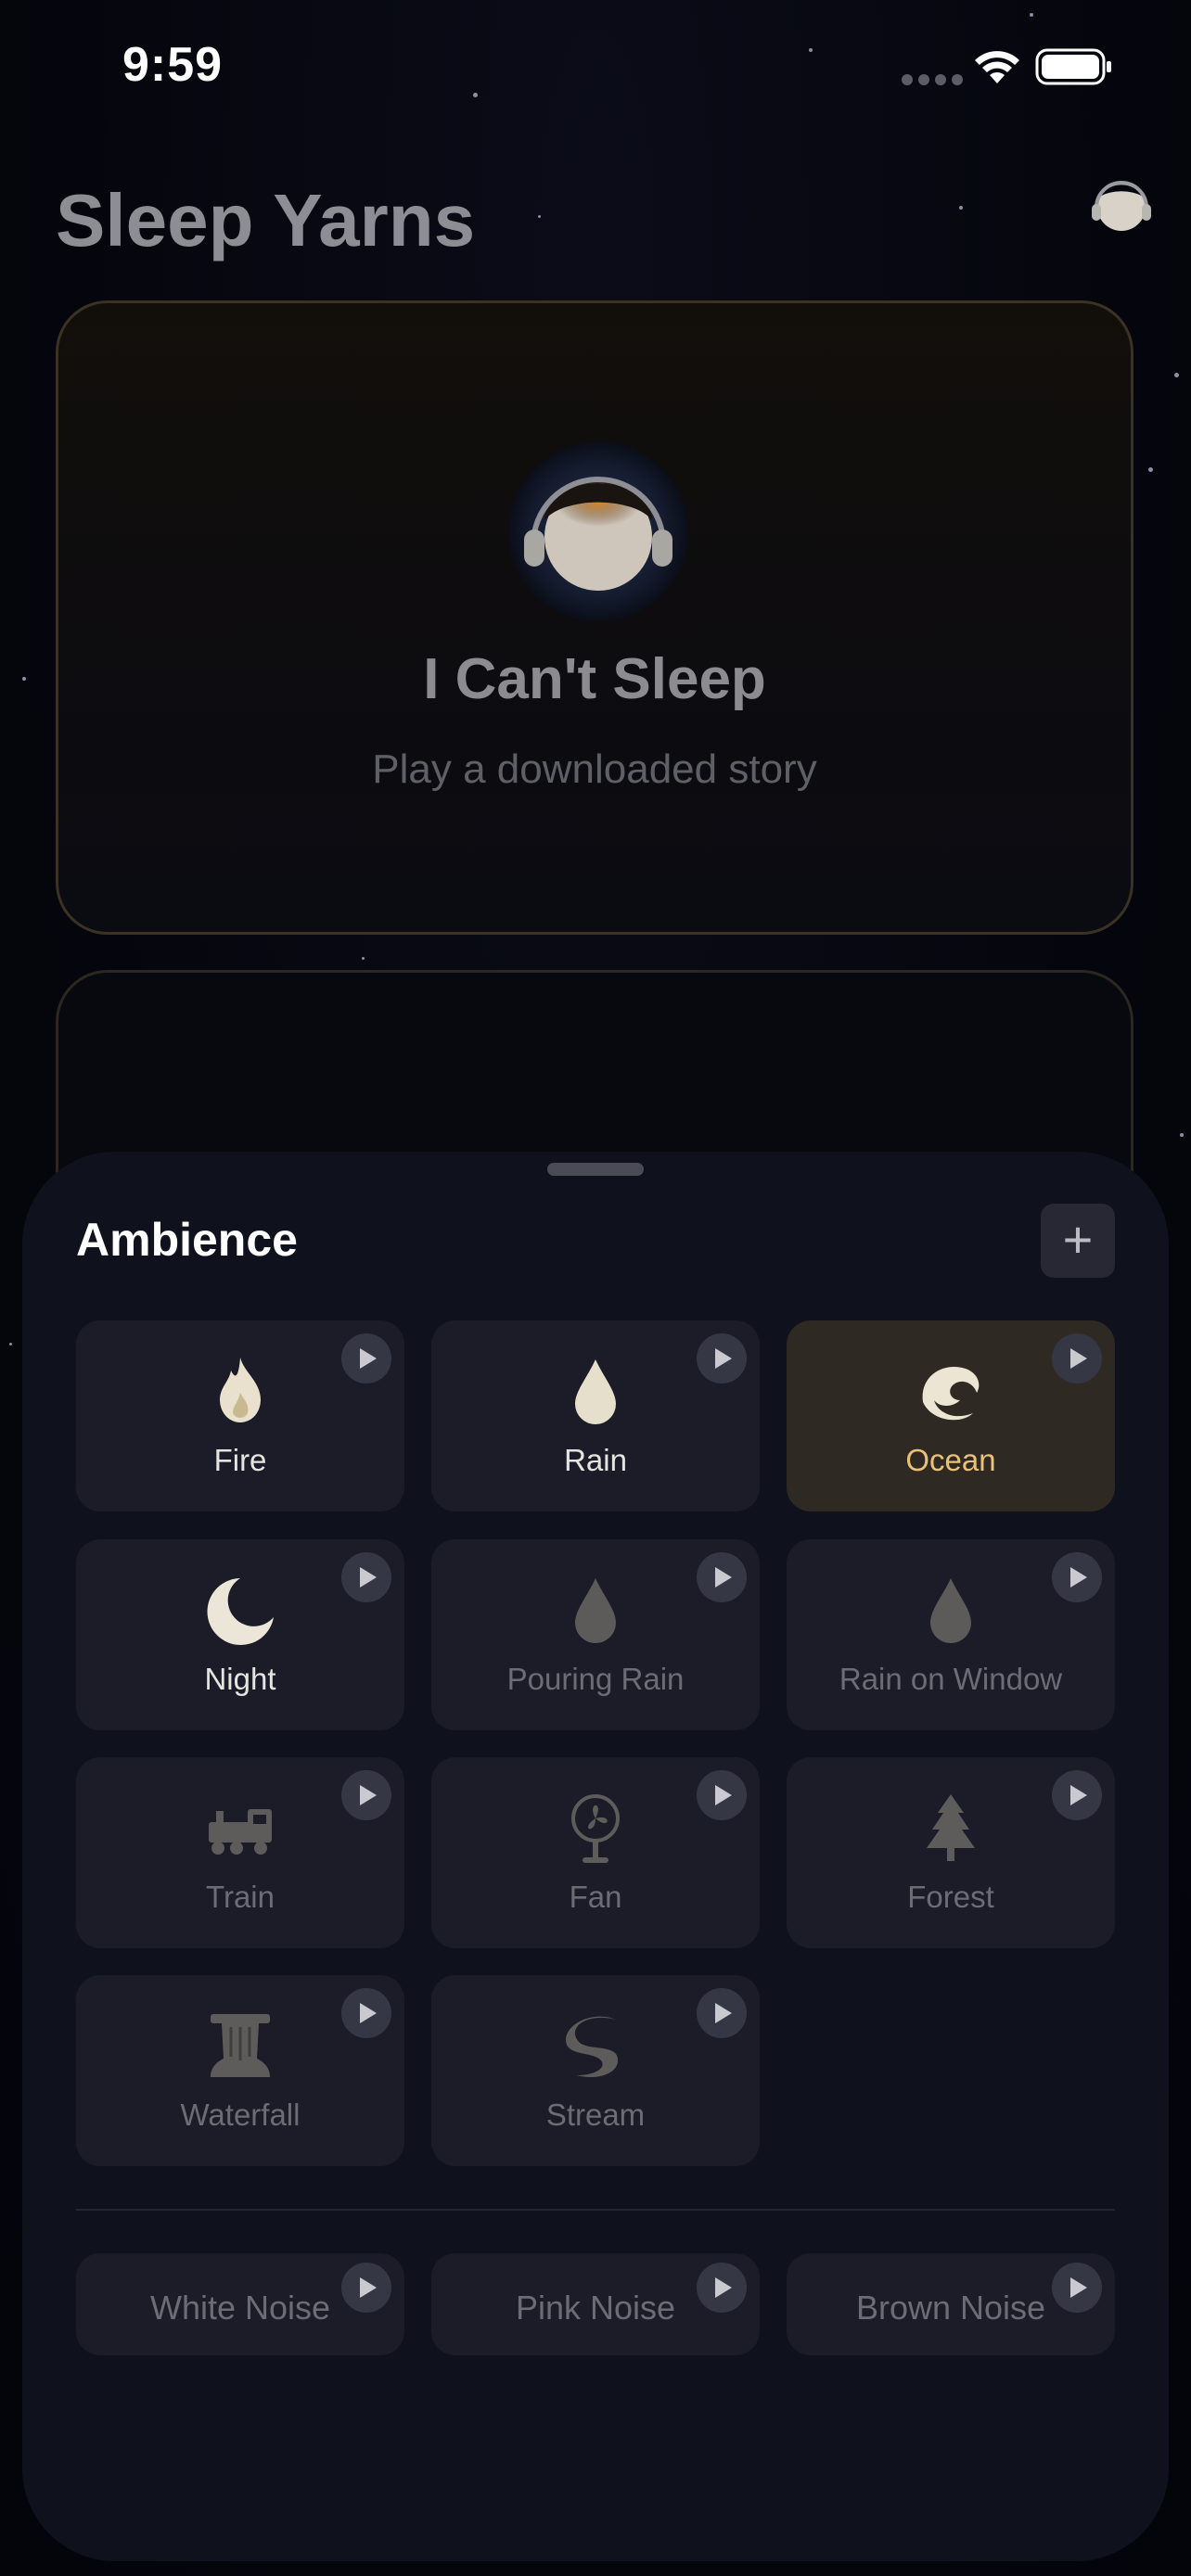  What do you see at coordinates (598, 531) in the screenshot?
I see `headphones-moon-logo-icon` at bounding box center [598, 531].